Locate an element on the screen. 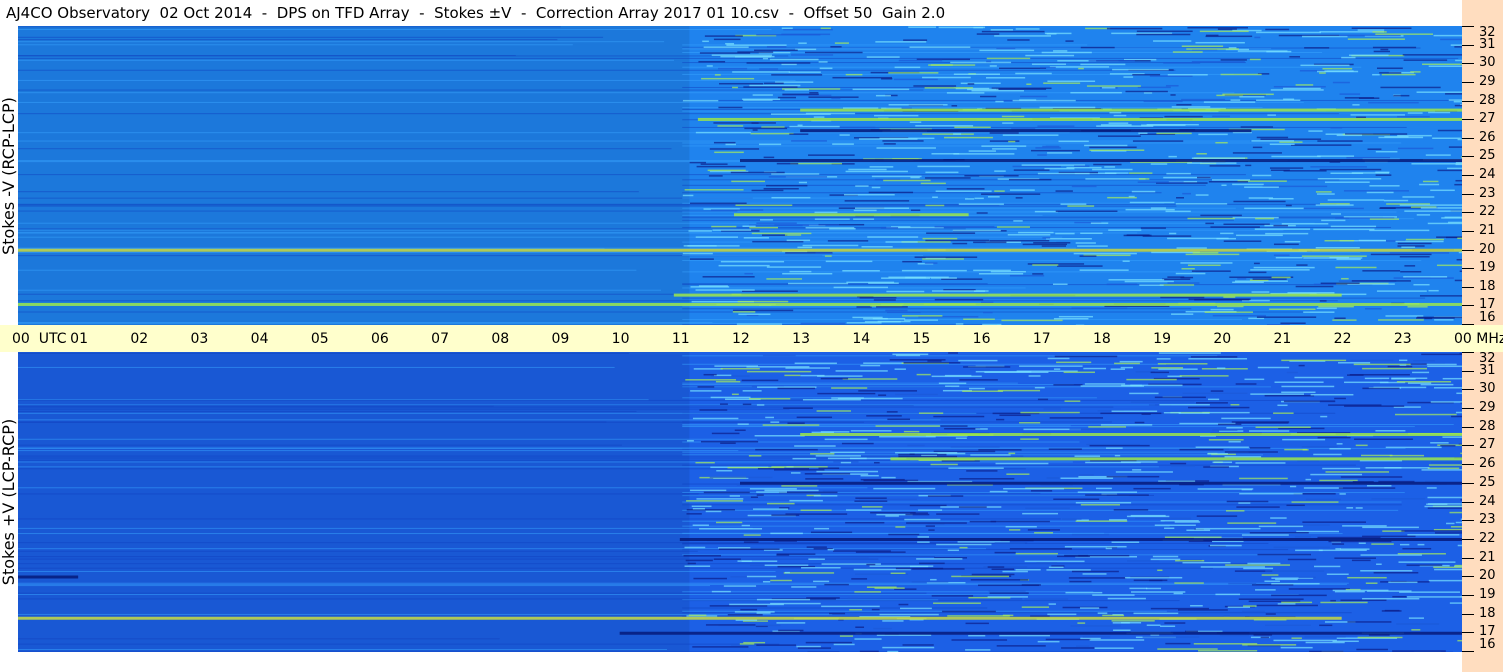 The width and height of the screenshot is (1503, 672). time-tick-label: 14 is located at coordinates (861, 339).